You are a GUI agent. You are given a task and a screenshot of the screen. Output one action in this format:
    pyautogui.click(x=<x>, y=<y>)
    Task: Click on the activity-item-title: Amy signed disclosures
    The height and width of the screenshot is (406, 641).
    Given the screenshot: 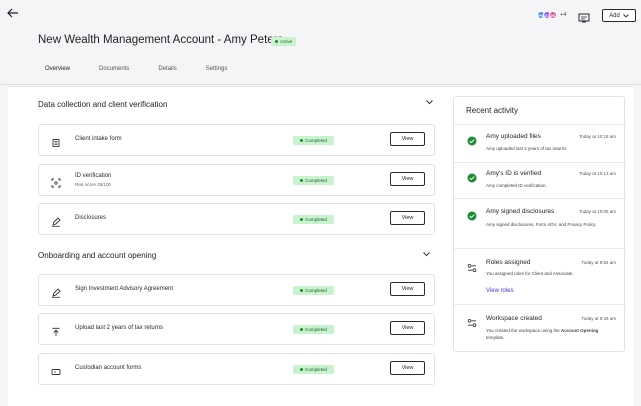 What is the action you would take?
    pyautogui.click(x=520, y=211)
    